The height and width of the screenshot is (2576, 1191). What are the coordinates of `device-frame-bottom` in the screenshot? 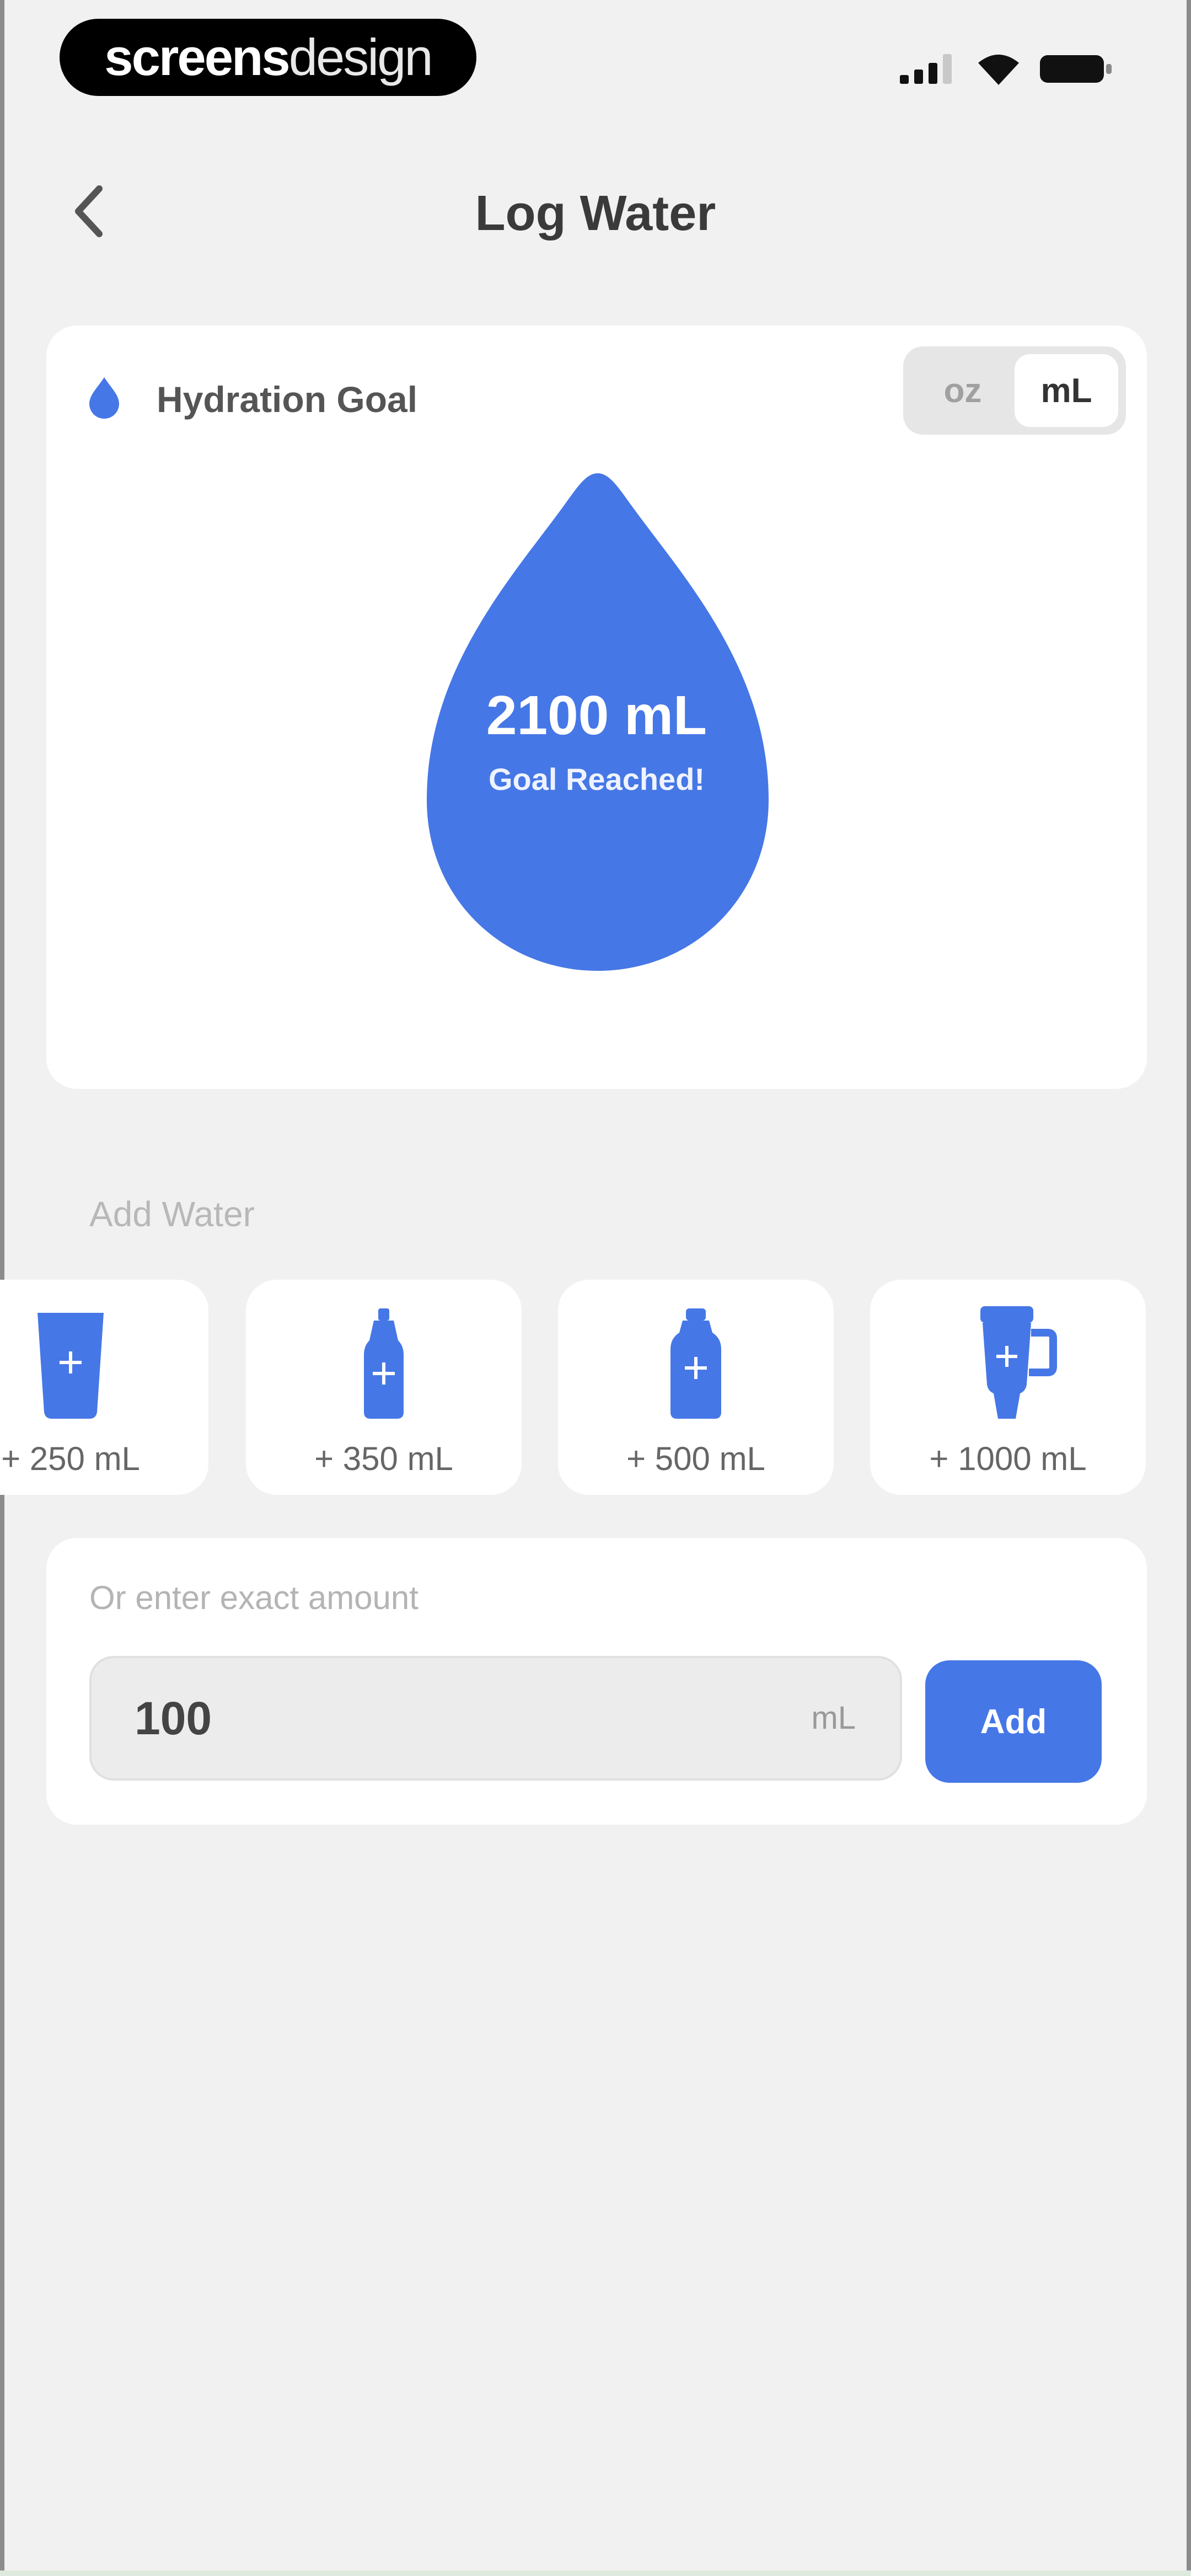 It's located at (595, 2573).